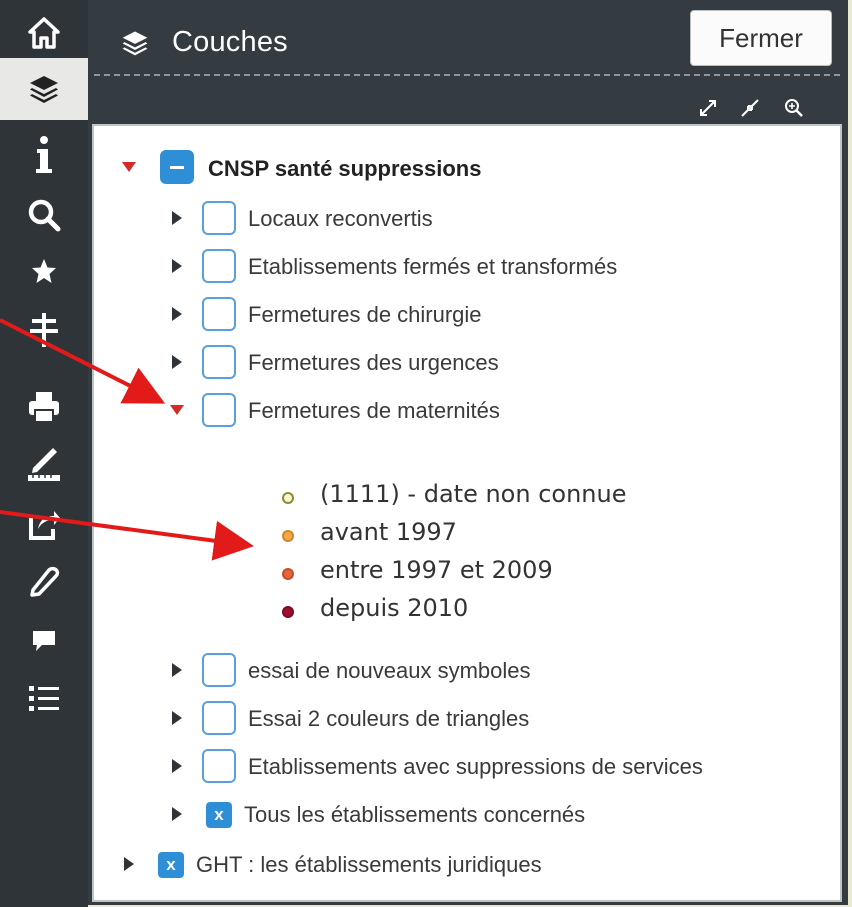 The image size is (852, 907). I want to click on layer-label: Locaux reconvertis, so click(340, 219).